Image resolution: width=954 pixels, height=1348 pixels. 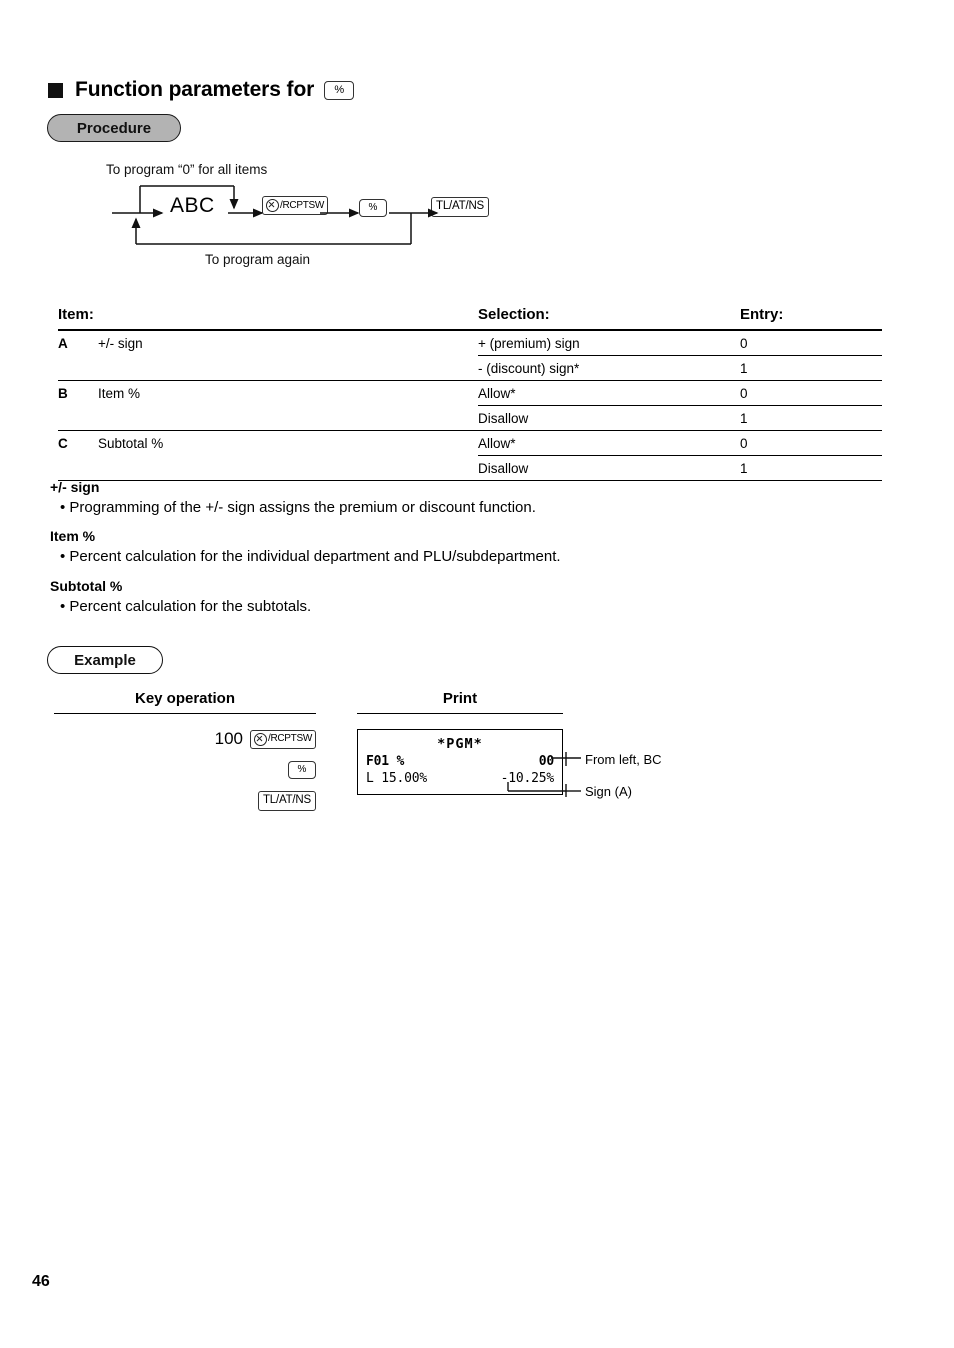 I want to click on flow-key-total-label: TL/AT/NS, so click(x=460, y=206).